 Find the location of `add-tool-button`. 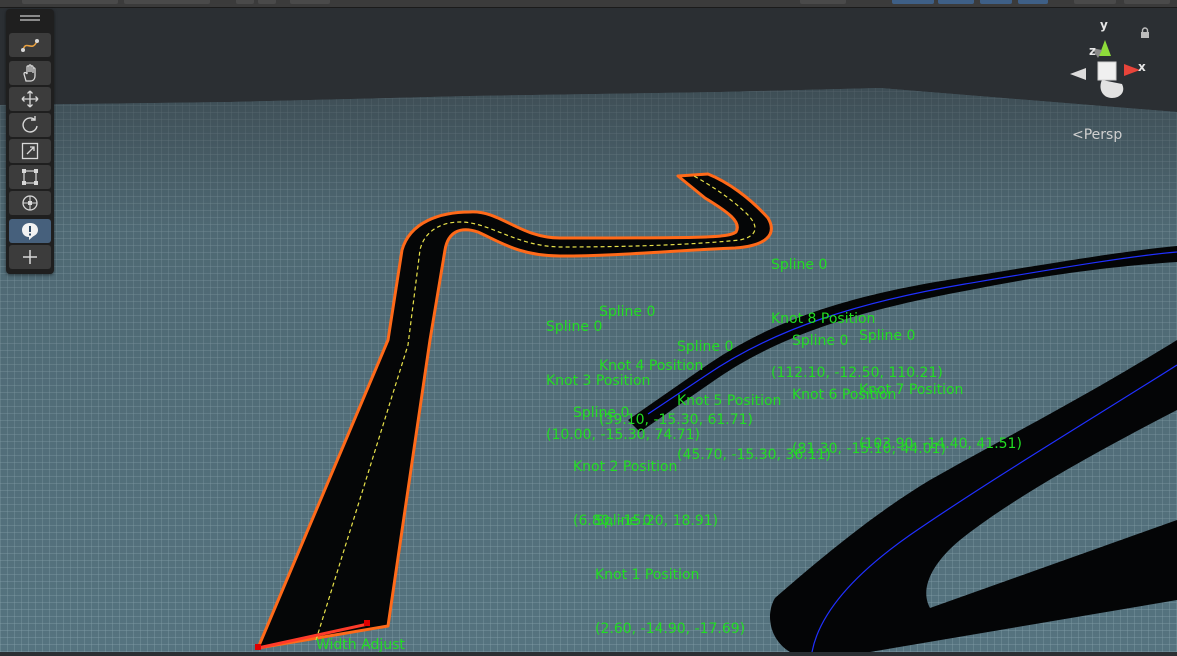

add-tool-button is located at coordinates (30, 257).